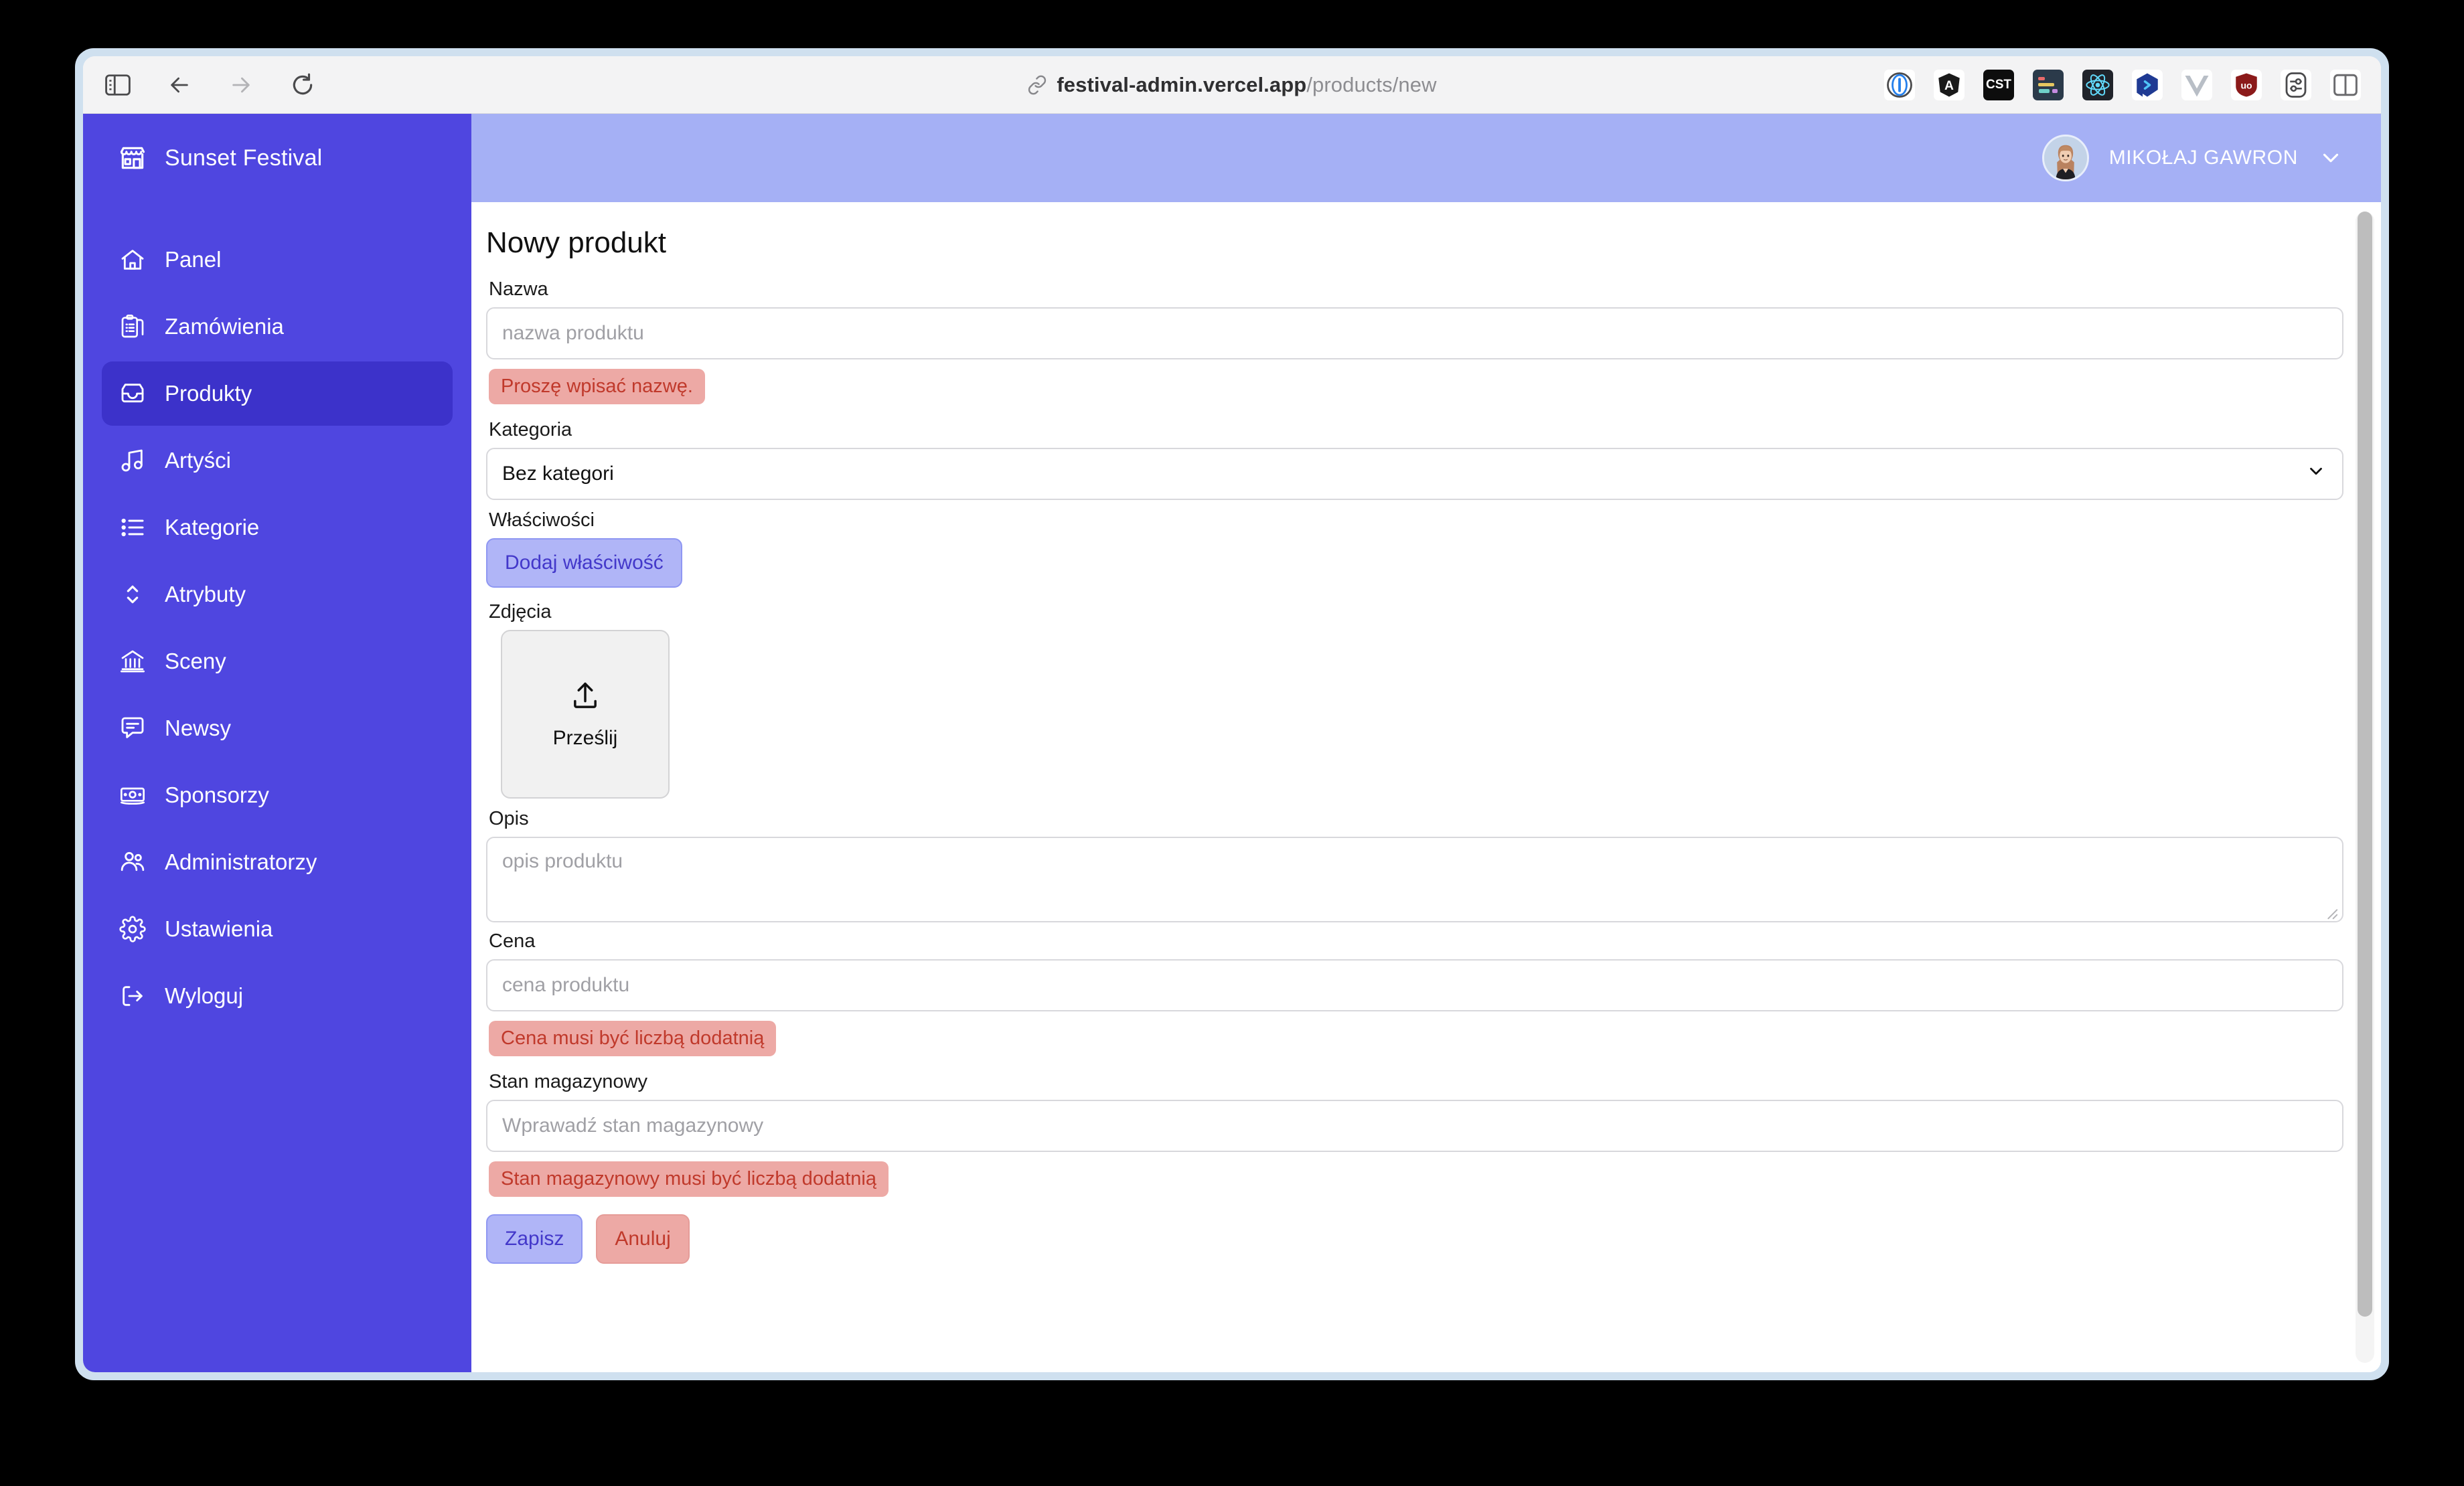 Image resolution: width=2464 pixels, height=1486 pixels. What do you see at coordinates (277, 728) in the screenshot?
I see `sidebar-item-newsy: Newsy` at bounding box center [277, 728].